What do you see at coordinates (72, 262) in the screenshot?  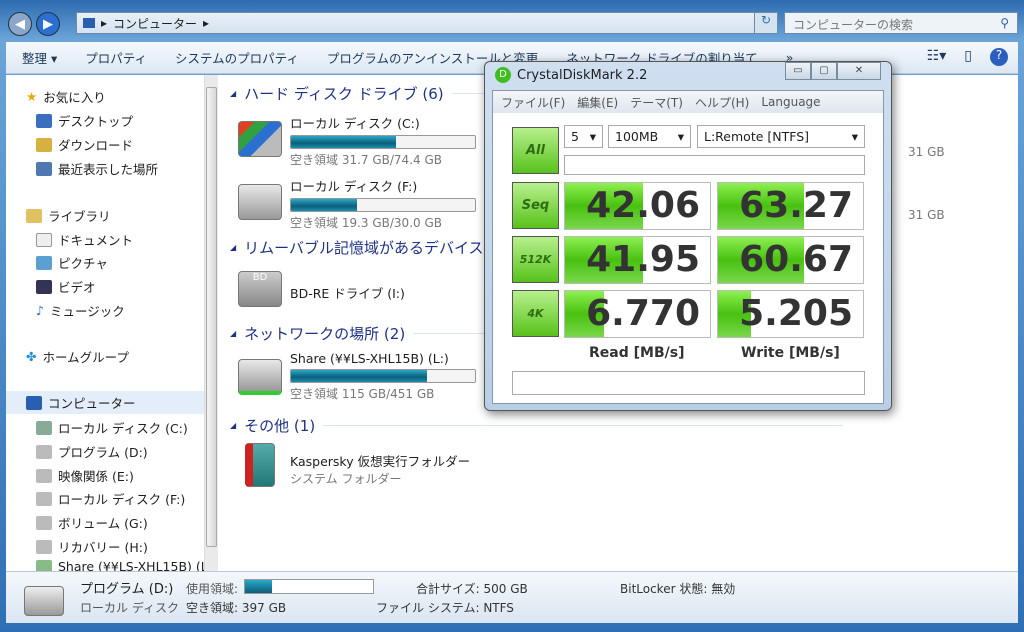 I see `sidebar-item-pictures: ピクチャ` at bounding box center [72, 262].